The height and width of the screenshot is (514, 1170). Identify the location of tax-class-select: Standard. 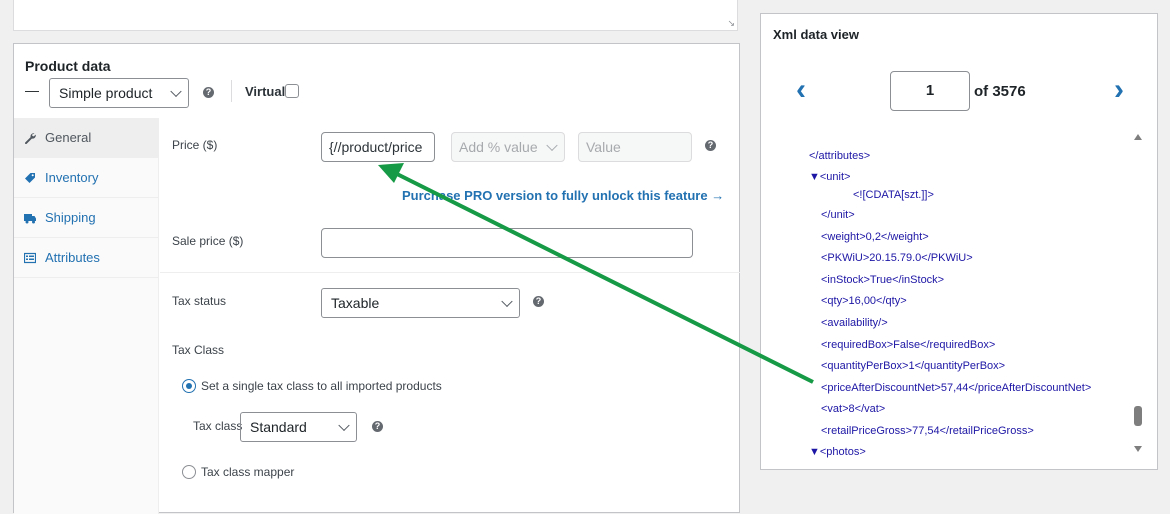
(298, 427).